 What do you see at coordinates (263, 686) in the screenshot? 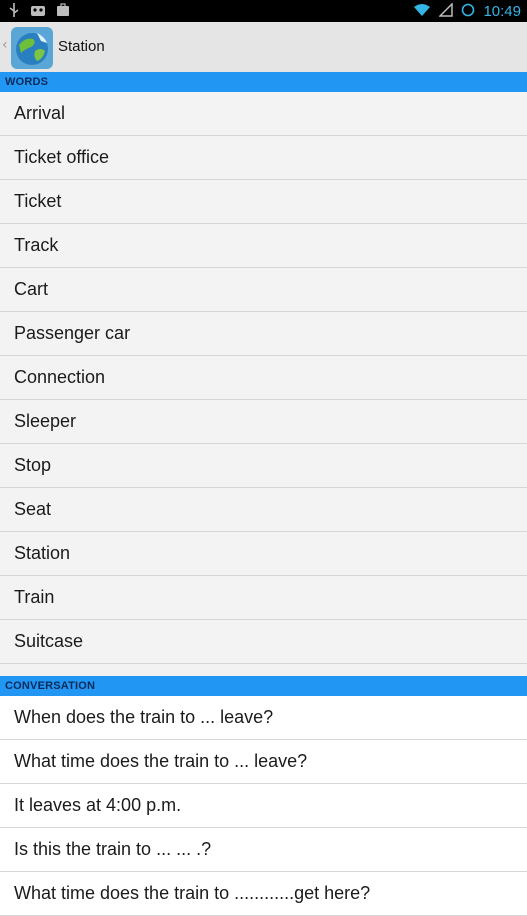
I see `conversation-section-header: CONVERSATION` at bounding box center [263, 686].